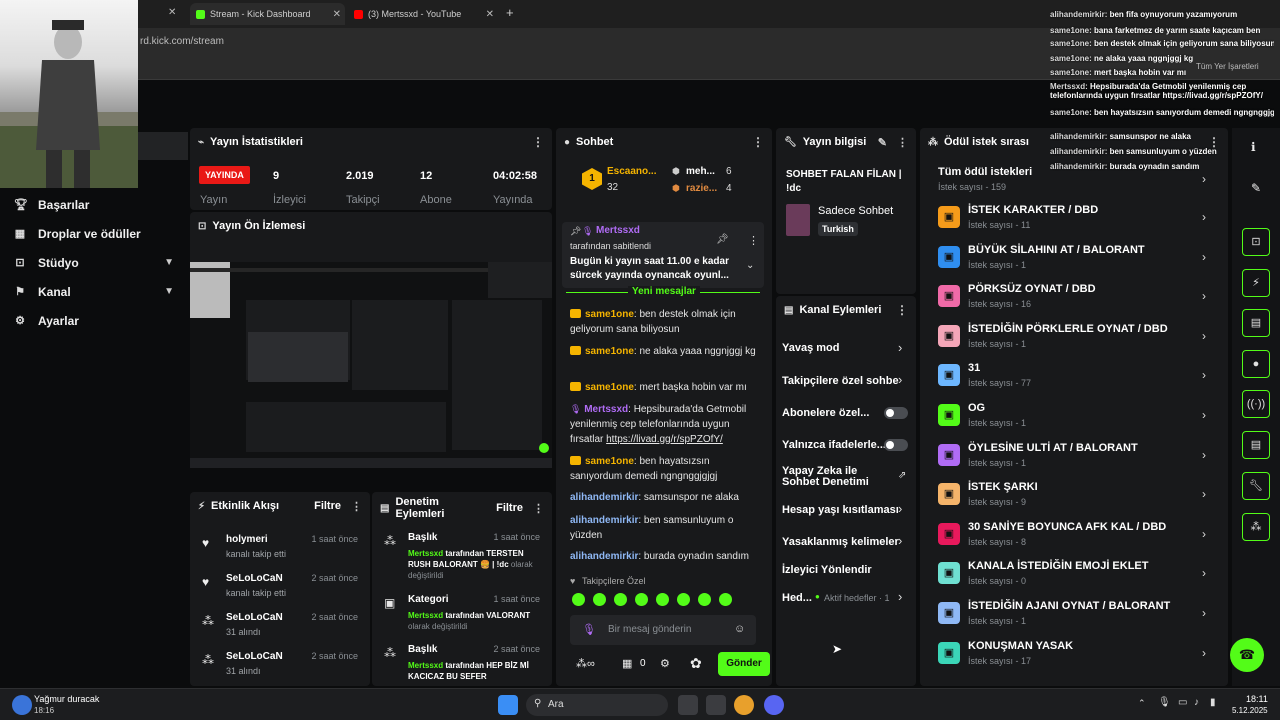  Describe the element at coordinates (1196, 702) in the screenshot. I see `volume-icon: ♪` at that location.